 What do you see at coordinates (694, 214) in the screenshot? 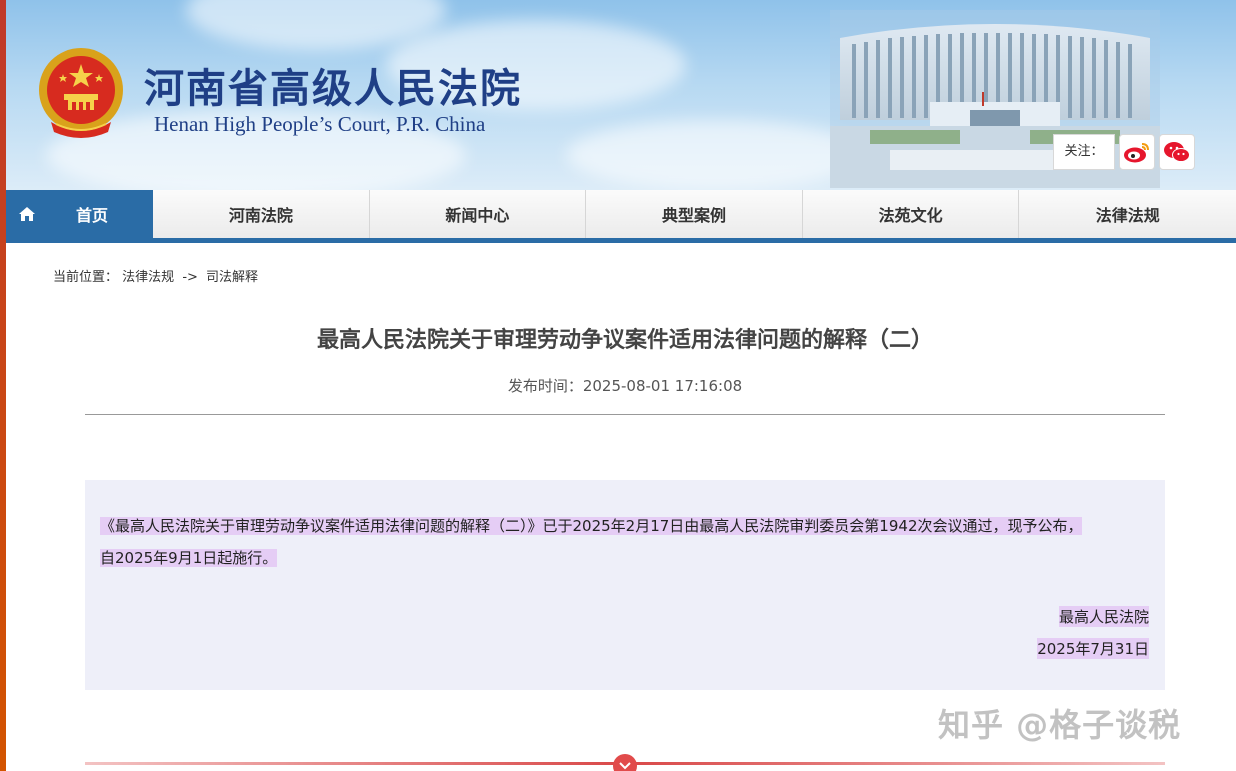
I see `nav-item-typical-cases: 典型案例` at bounding box center [694, 214].